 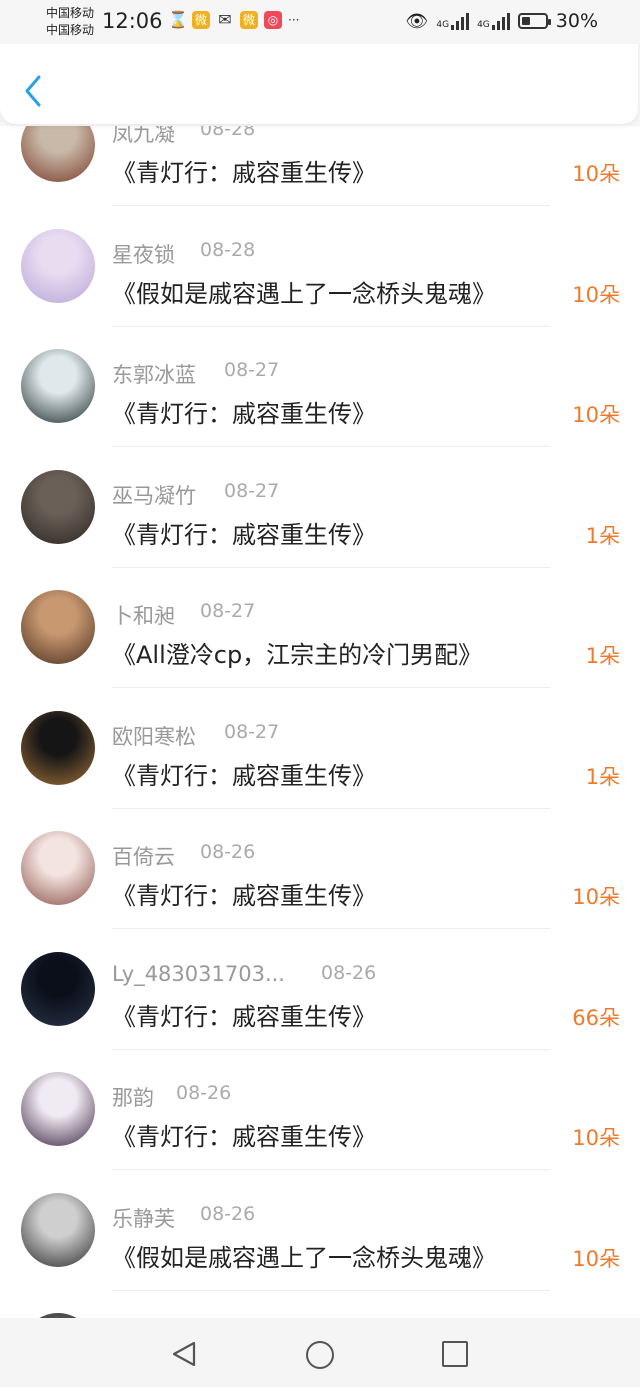 I want to click on navigation-bar, so click(x=320, y=1352).